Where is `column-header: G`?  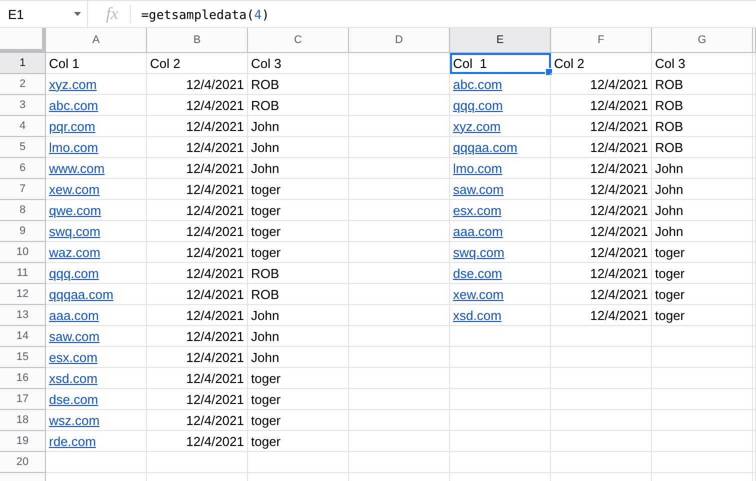 column-header: G is located at coordinates (702, 40).